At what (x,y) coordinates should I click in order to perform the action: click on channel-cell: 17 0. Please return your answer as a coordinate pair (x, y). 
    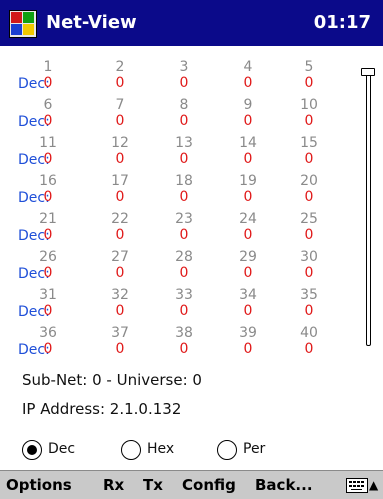
    Looking at the image, I should click on (120, 189).